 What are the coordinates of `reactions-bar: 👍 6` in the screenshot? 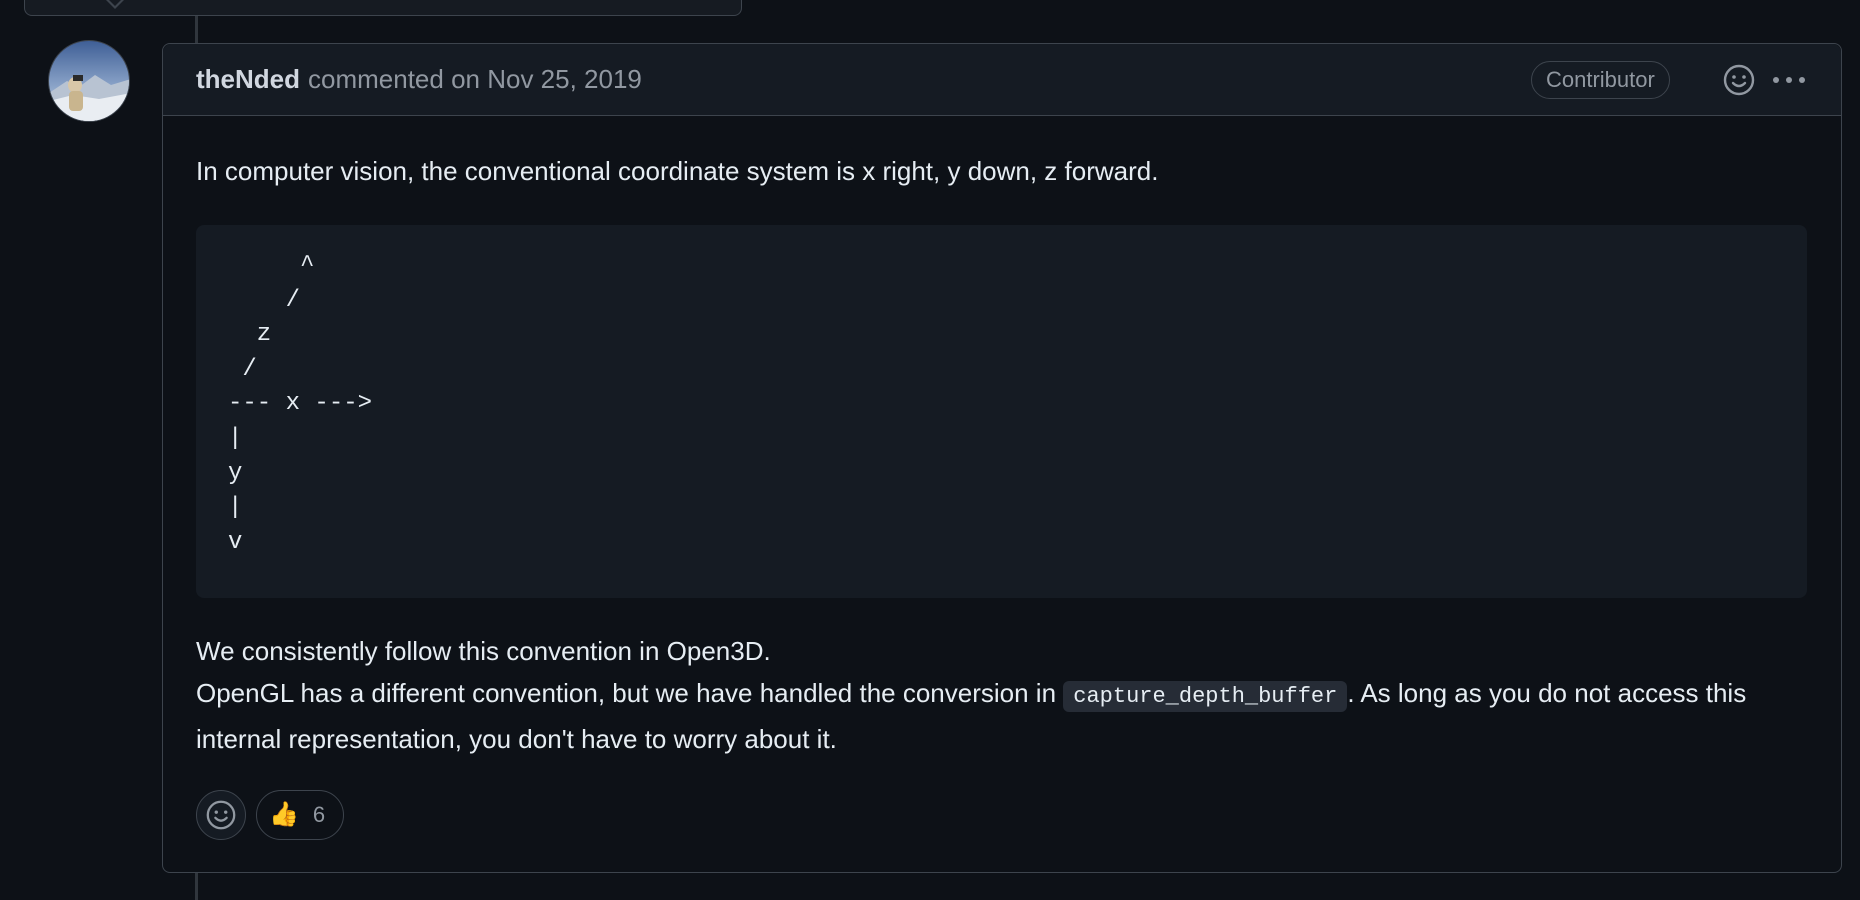 It's located at (270, 815).